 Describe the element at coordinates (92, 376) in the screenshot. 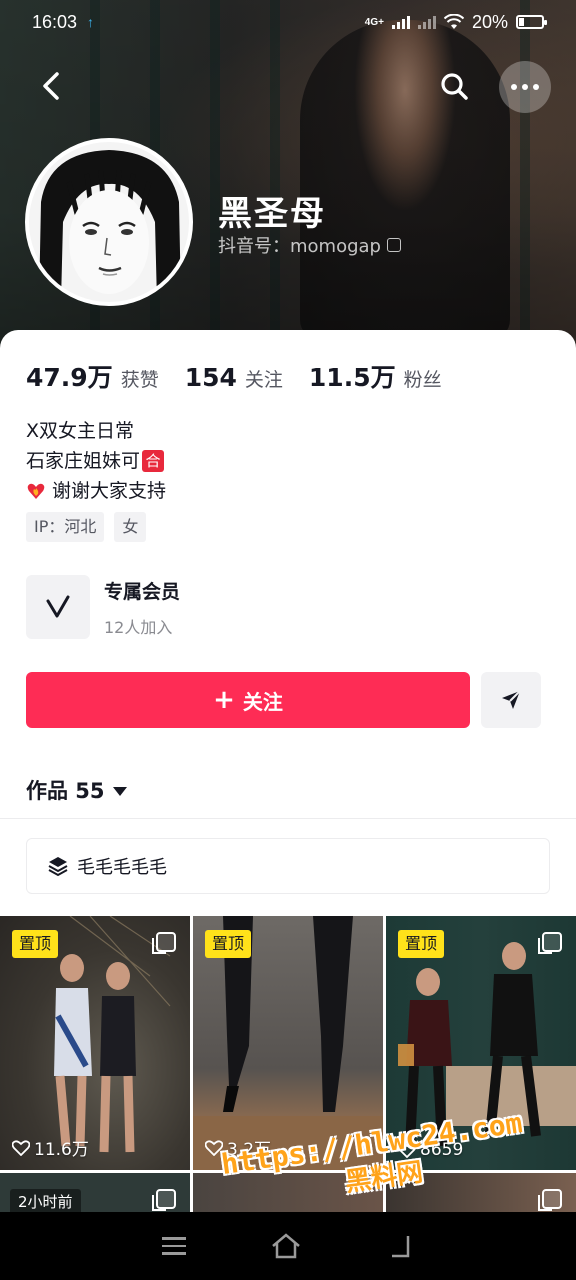

I see `stat-likes: 47.9万 获赞` at that location.